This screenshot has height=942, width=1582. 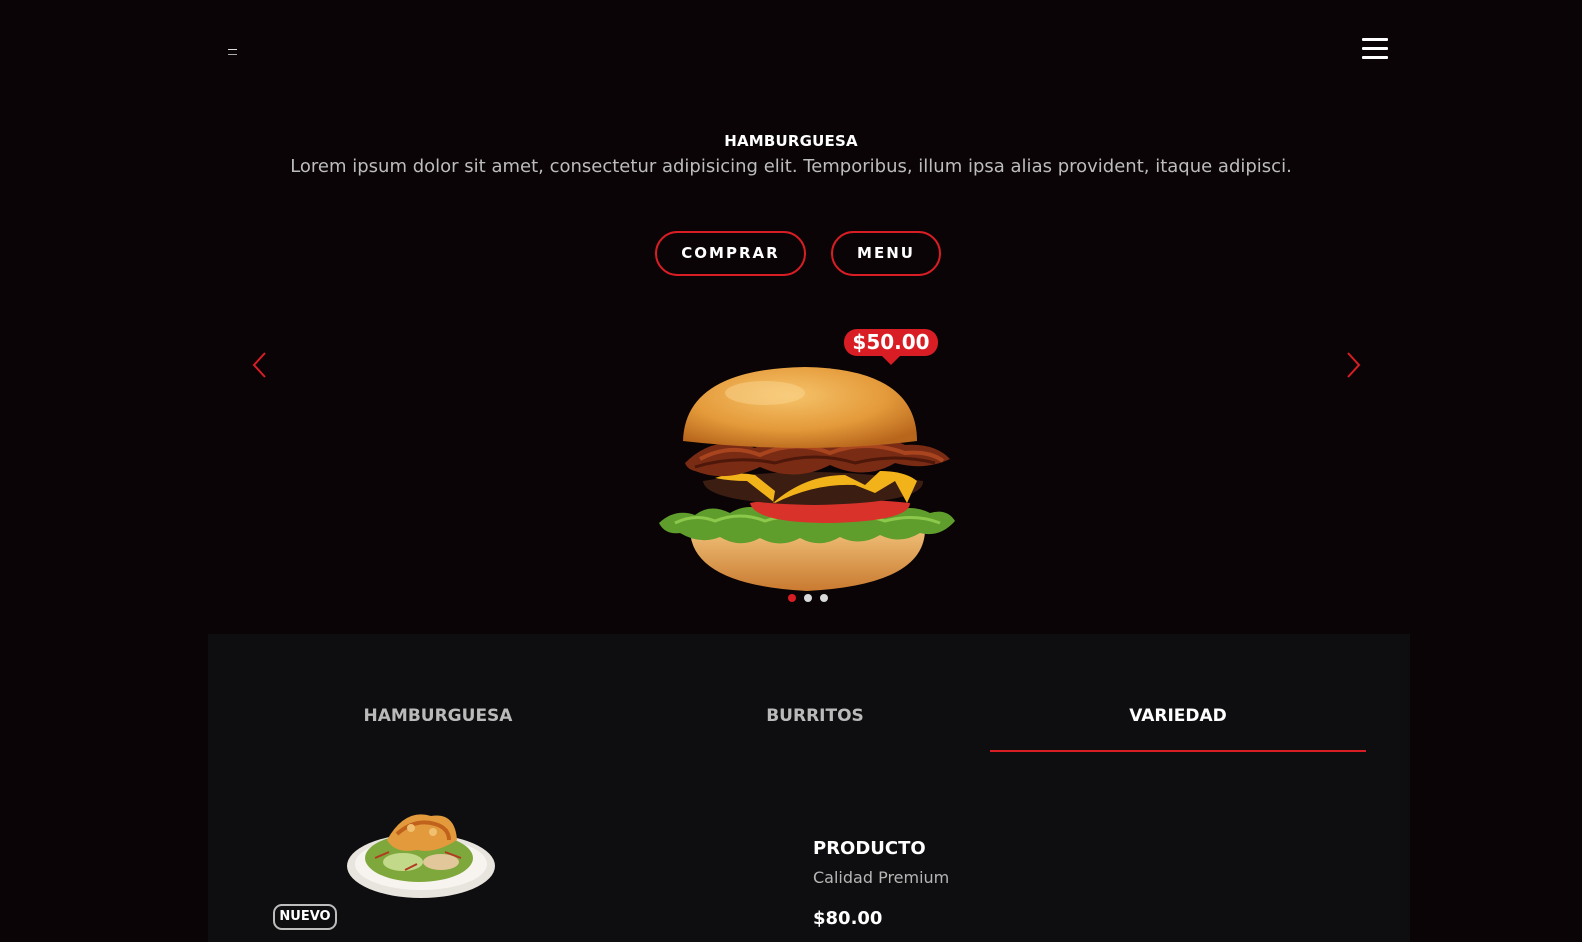 What do you see at coordinates (791, 141) in the screenshot?
I see `hero-title: HAMBURGUESA` at bounding box center [791, 141].